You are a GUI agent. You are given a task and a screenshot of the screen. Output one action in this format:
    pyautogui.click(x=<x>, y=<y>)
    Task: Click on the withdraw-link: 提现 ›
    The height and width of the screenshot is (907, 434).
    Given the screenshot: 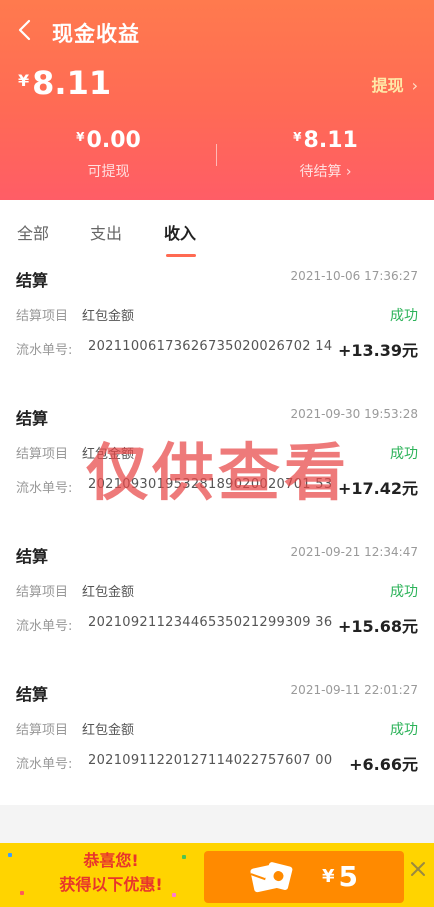 What is the action you would take?
    pyautogui.click(x=395, y=84)
    